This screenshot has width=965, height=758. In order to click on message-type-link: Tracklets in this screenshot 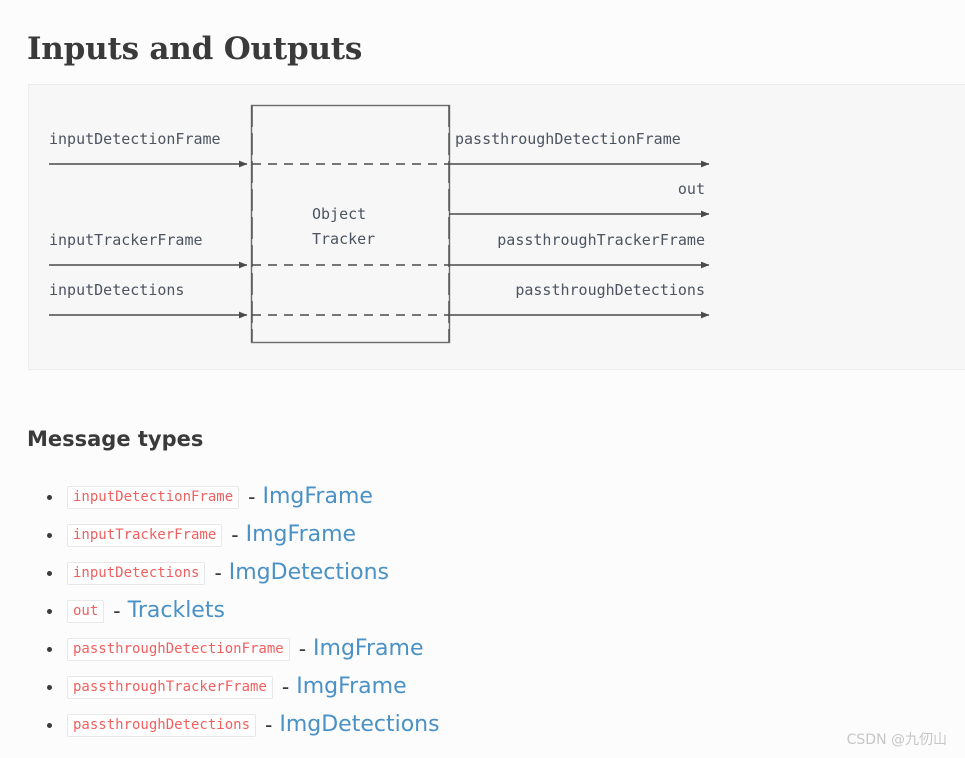, I will do `click(176, 611)`.